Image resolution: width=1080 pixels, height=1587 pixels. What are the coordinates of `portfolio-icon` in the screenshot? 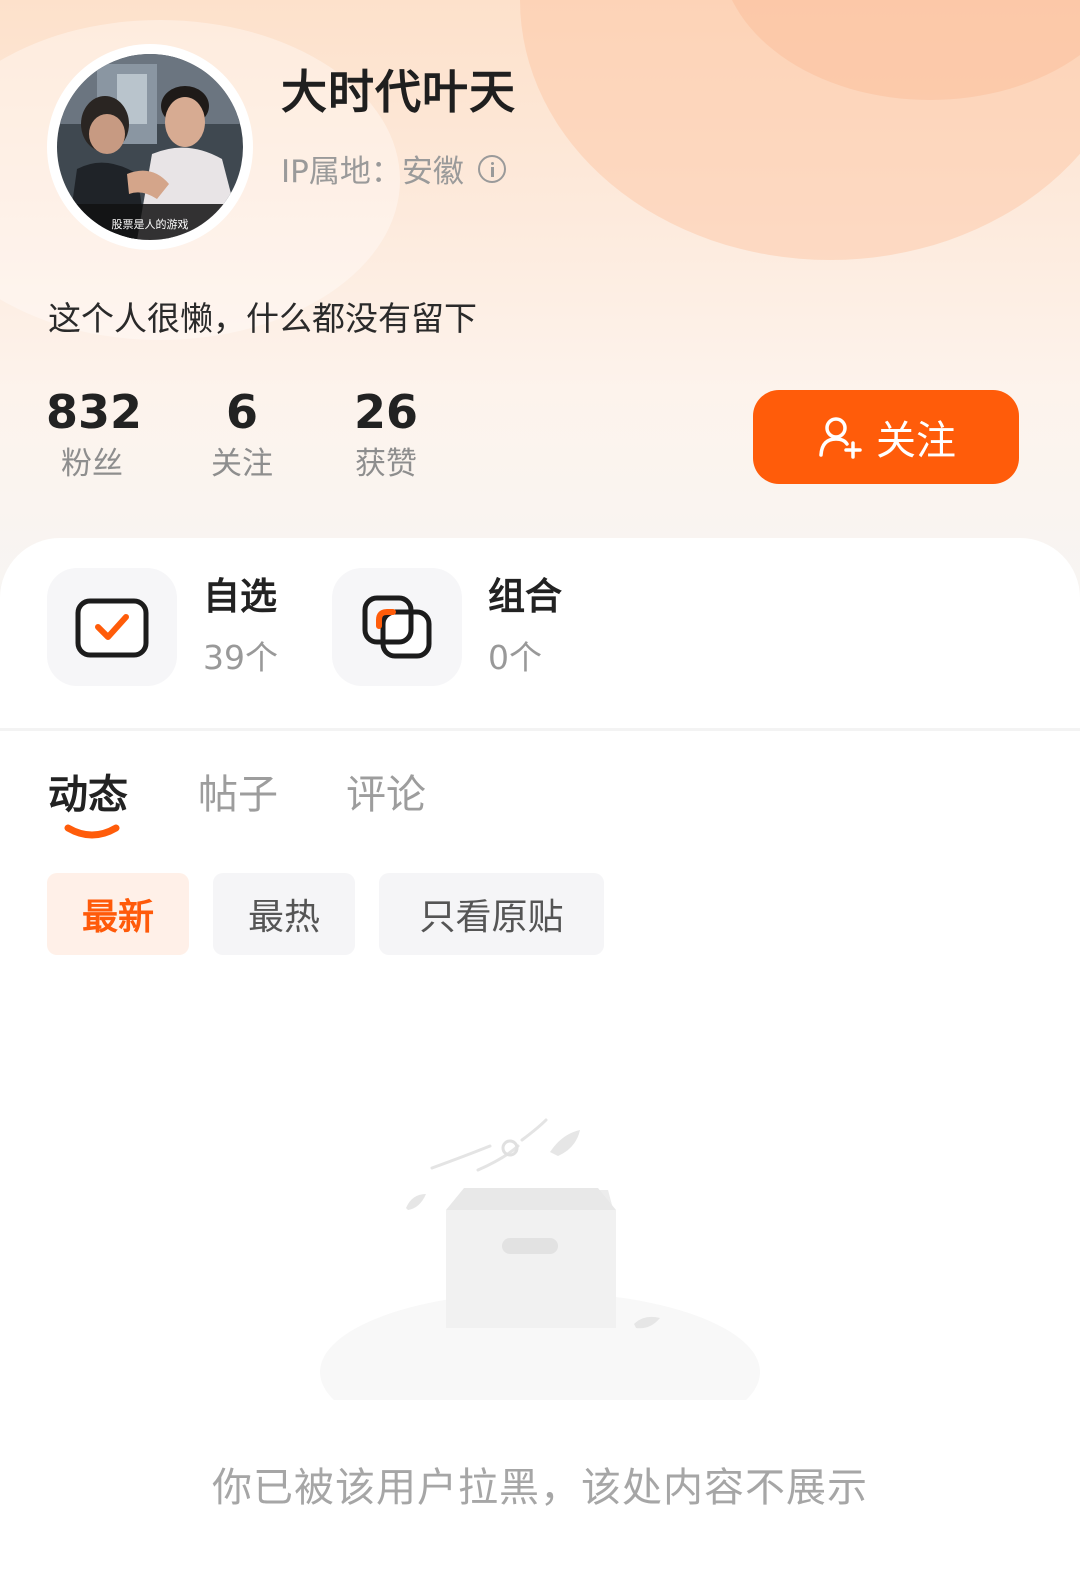 It's located at (397, 627).